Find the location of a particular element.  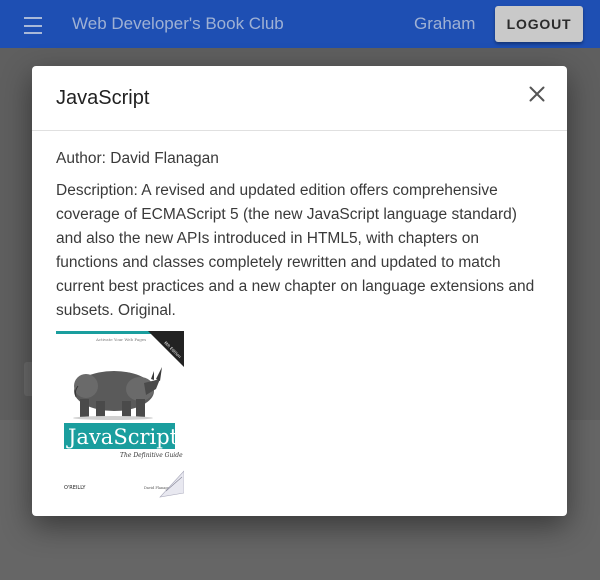

dialog-header: JavaScript is located at coordinates (299, 98).